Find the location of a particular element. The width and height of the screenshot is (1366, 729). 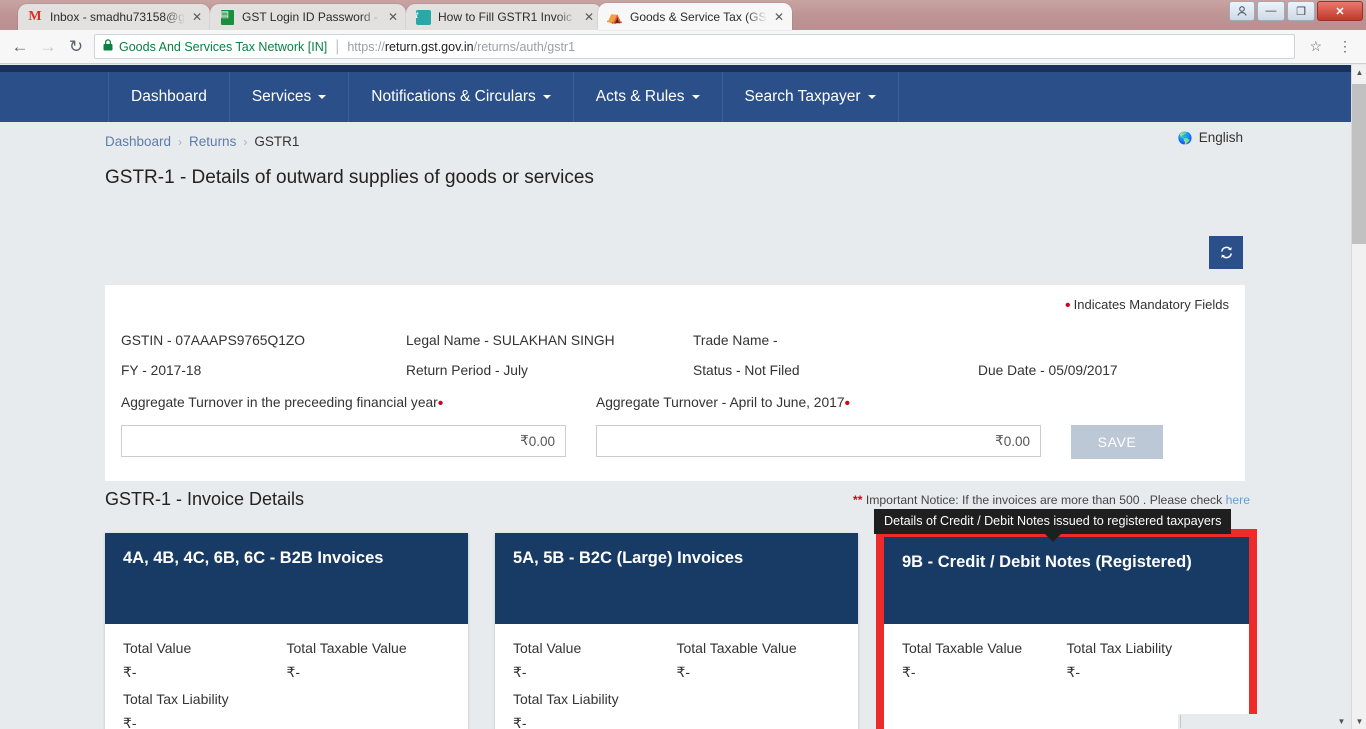

turnover-apr-jun-input: ₹0.00 is located at coordinates (818, 441).